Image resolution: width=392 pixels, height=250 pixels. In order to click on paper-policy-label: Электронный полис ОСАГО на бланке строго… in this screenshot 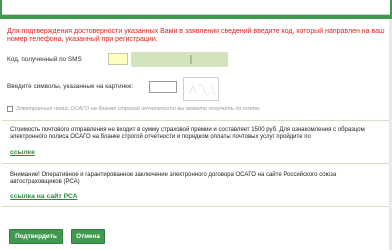, I will do `click(138, 109)`.